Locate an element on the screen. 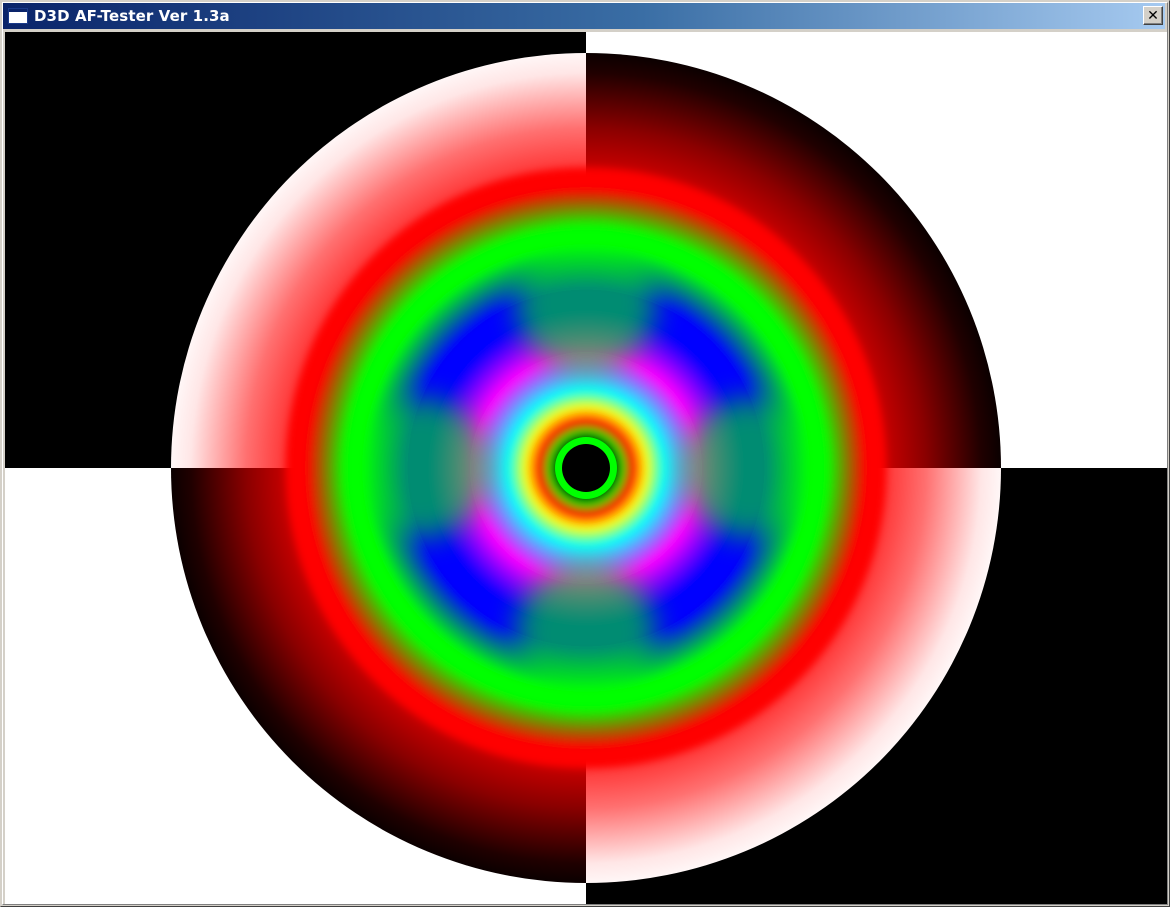 This screenshot has height=907, width=1170. close-icon: ✕ is located at coordinates (1153, 15).